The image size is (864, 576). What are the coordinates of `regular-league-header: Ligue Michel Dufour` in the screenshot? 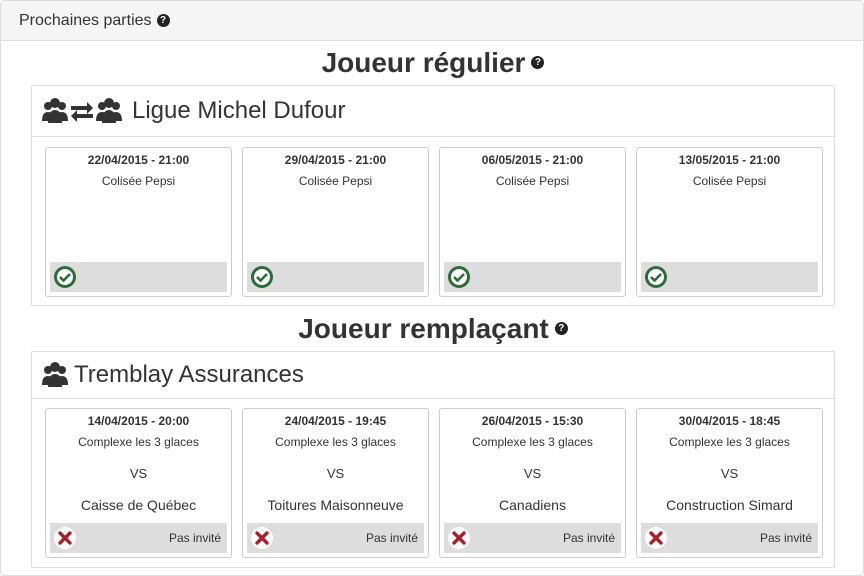 It's located at (433, 111).